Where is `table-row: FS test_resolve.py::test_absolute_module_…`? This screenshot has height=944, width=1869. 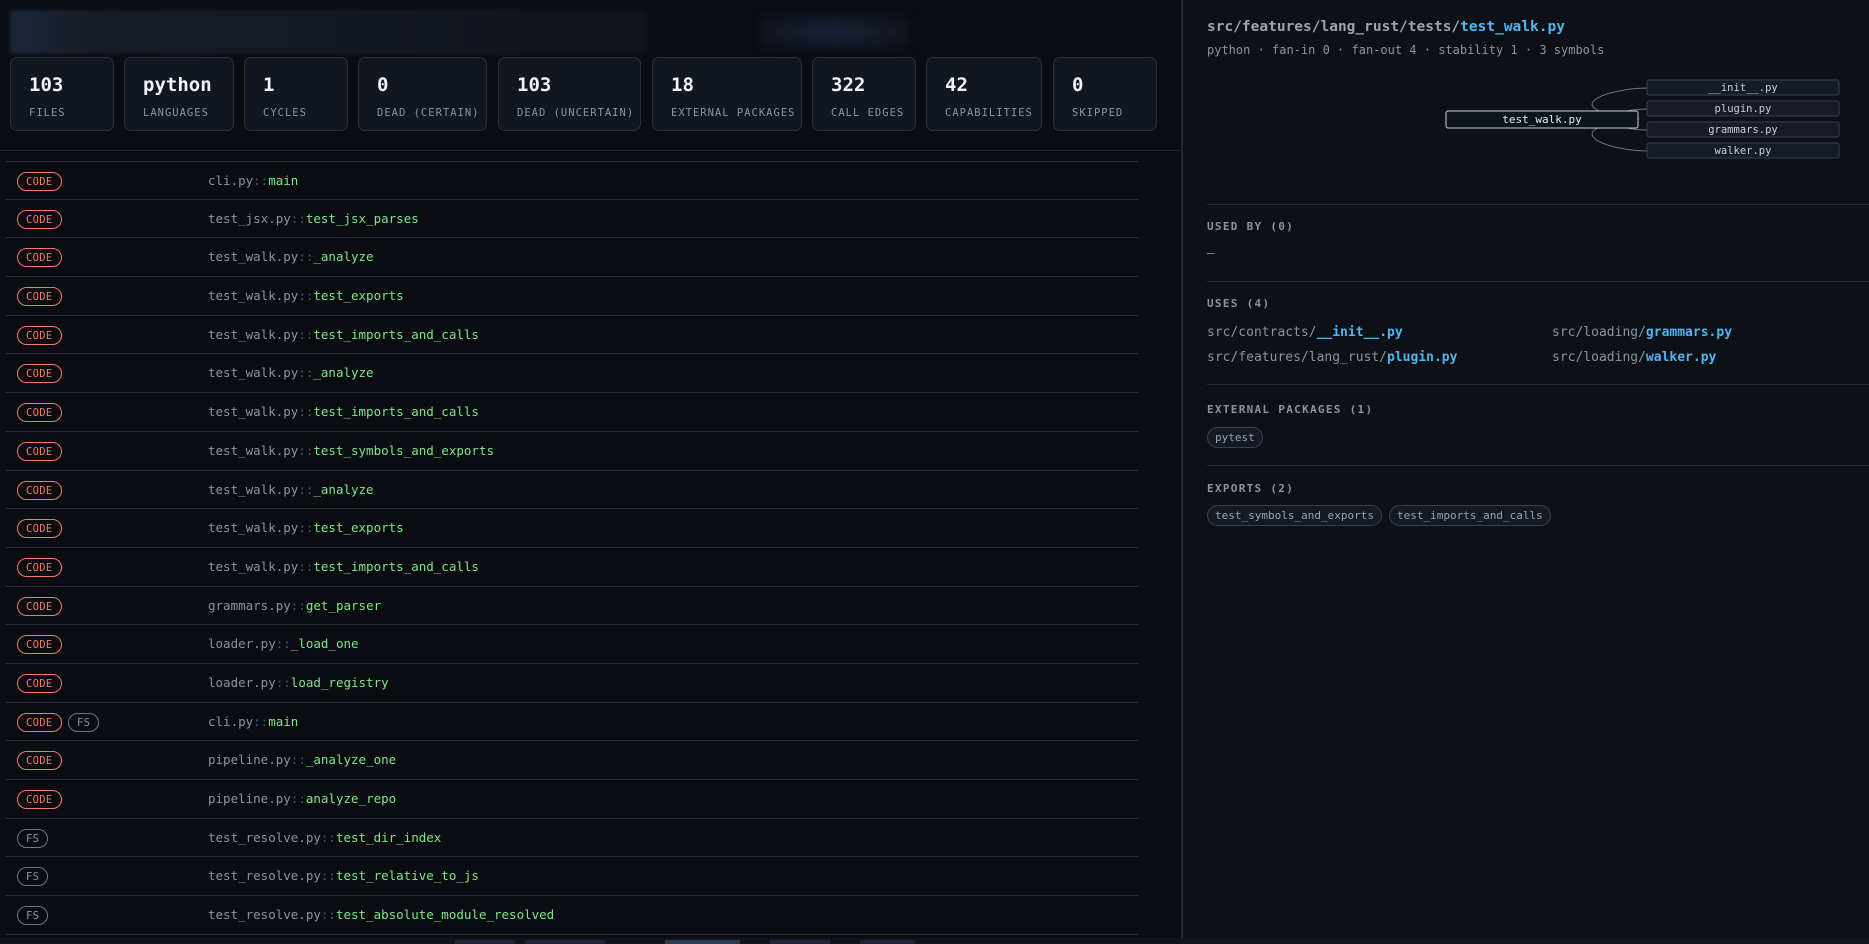 table-row: FS test_resolve.py::test_absolute_module_… is located at coordinates (572, 915).